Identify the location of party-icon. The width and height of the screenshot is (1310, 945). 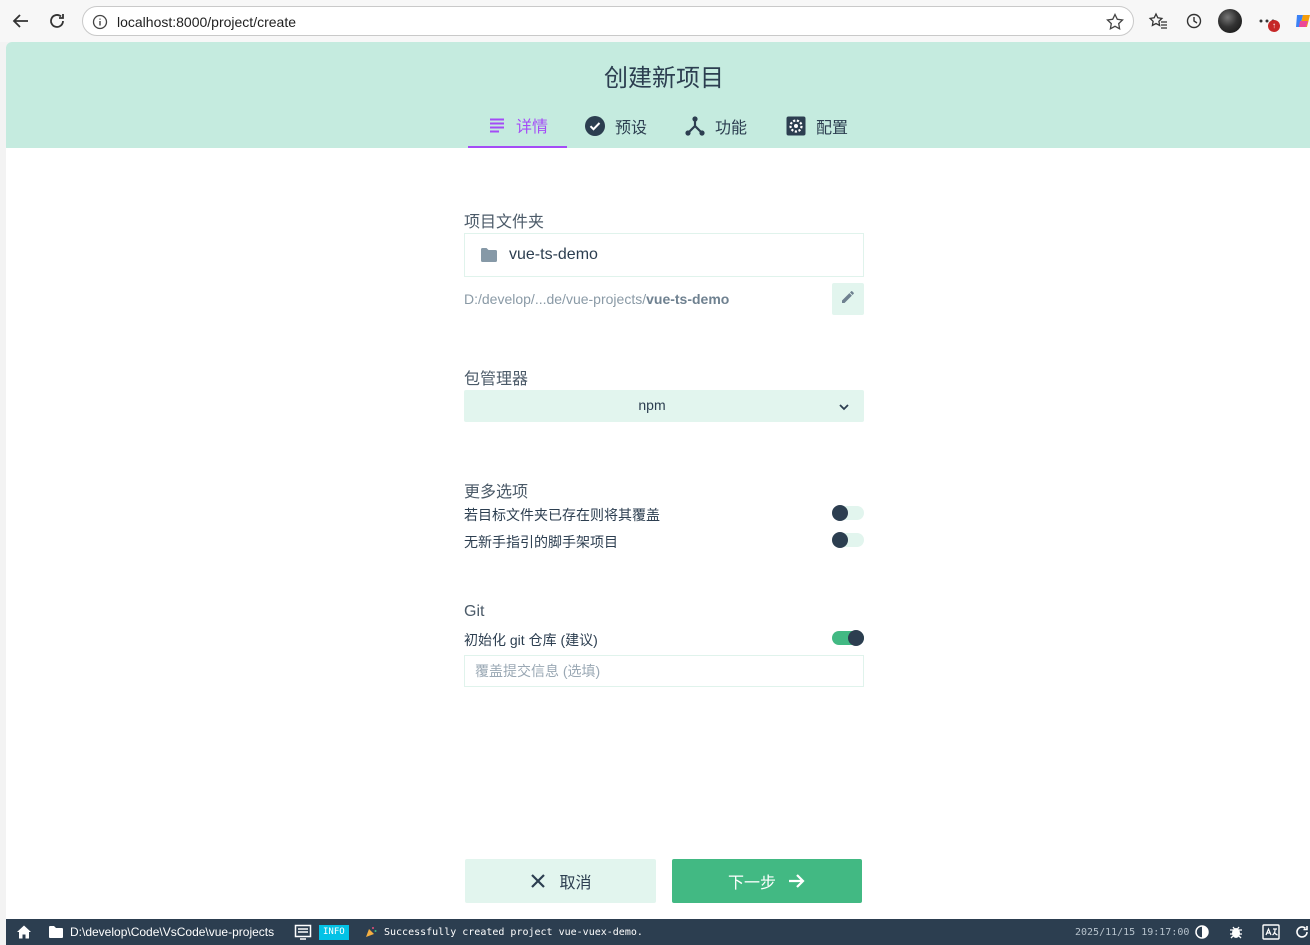
(371, 933).